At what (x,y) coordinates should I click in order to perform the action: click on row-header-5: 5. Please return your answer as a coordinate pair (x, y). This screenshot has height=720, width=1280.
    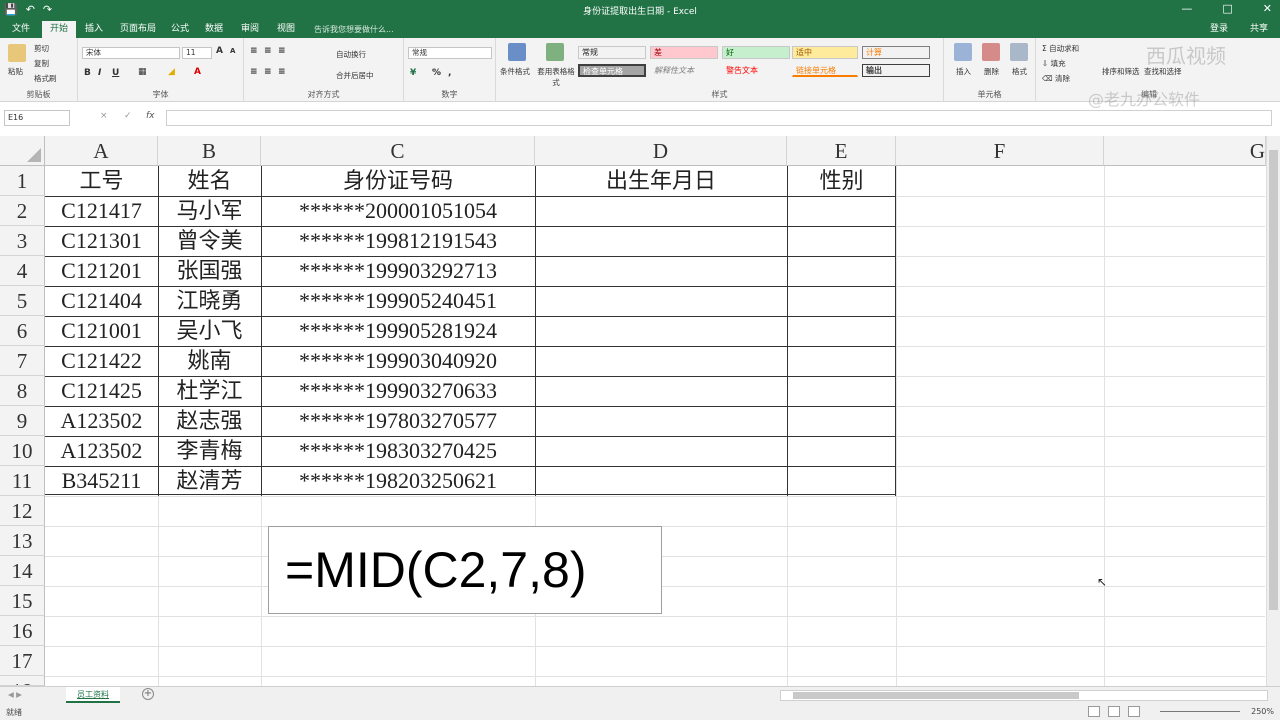
    Looking at the image, I should click on (22, 301).